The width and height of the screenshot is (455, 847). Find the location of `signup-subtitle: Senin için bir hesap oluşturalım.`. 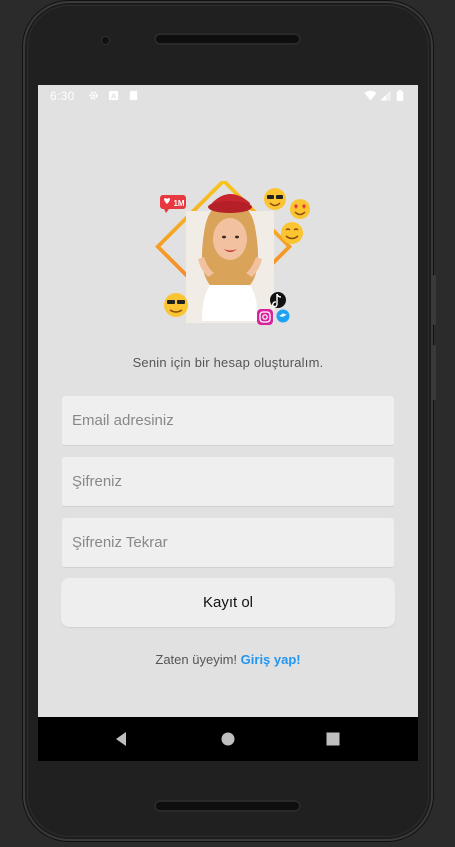

signup-subtitle: Senin için bir hesap oluşturalım. is located at coordinates (228, 362).